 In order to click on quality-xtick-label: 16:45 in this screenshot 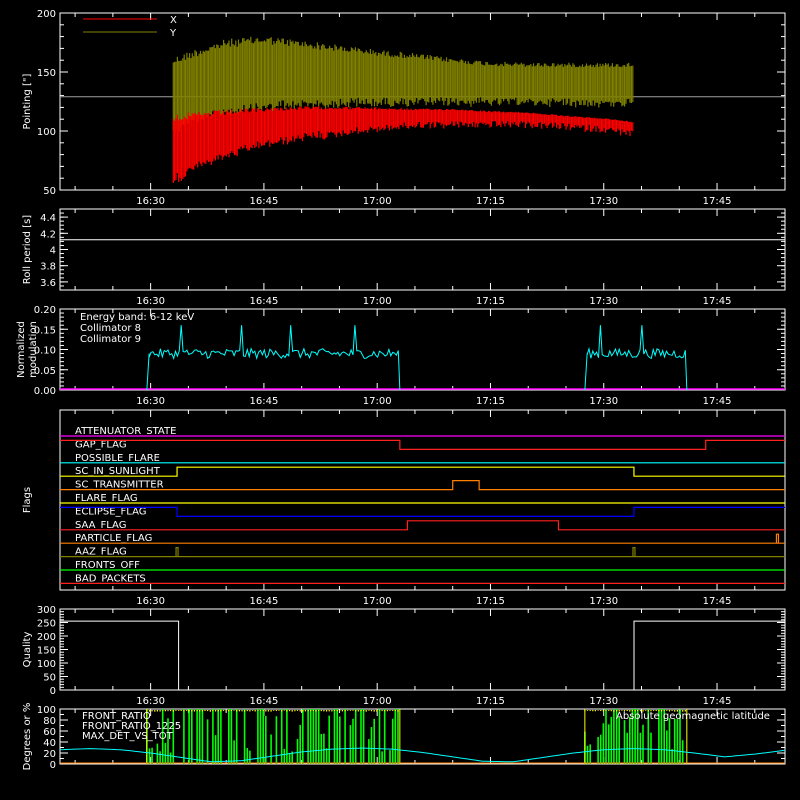, I will do `click(263, 701)`.